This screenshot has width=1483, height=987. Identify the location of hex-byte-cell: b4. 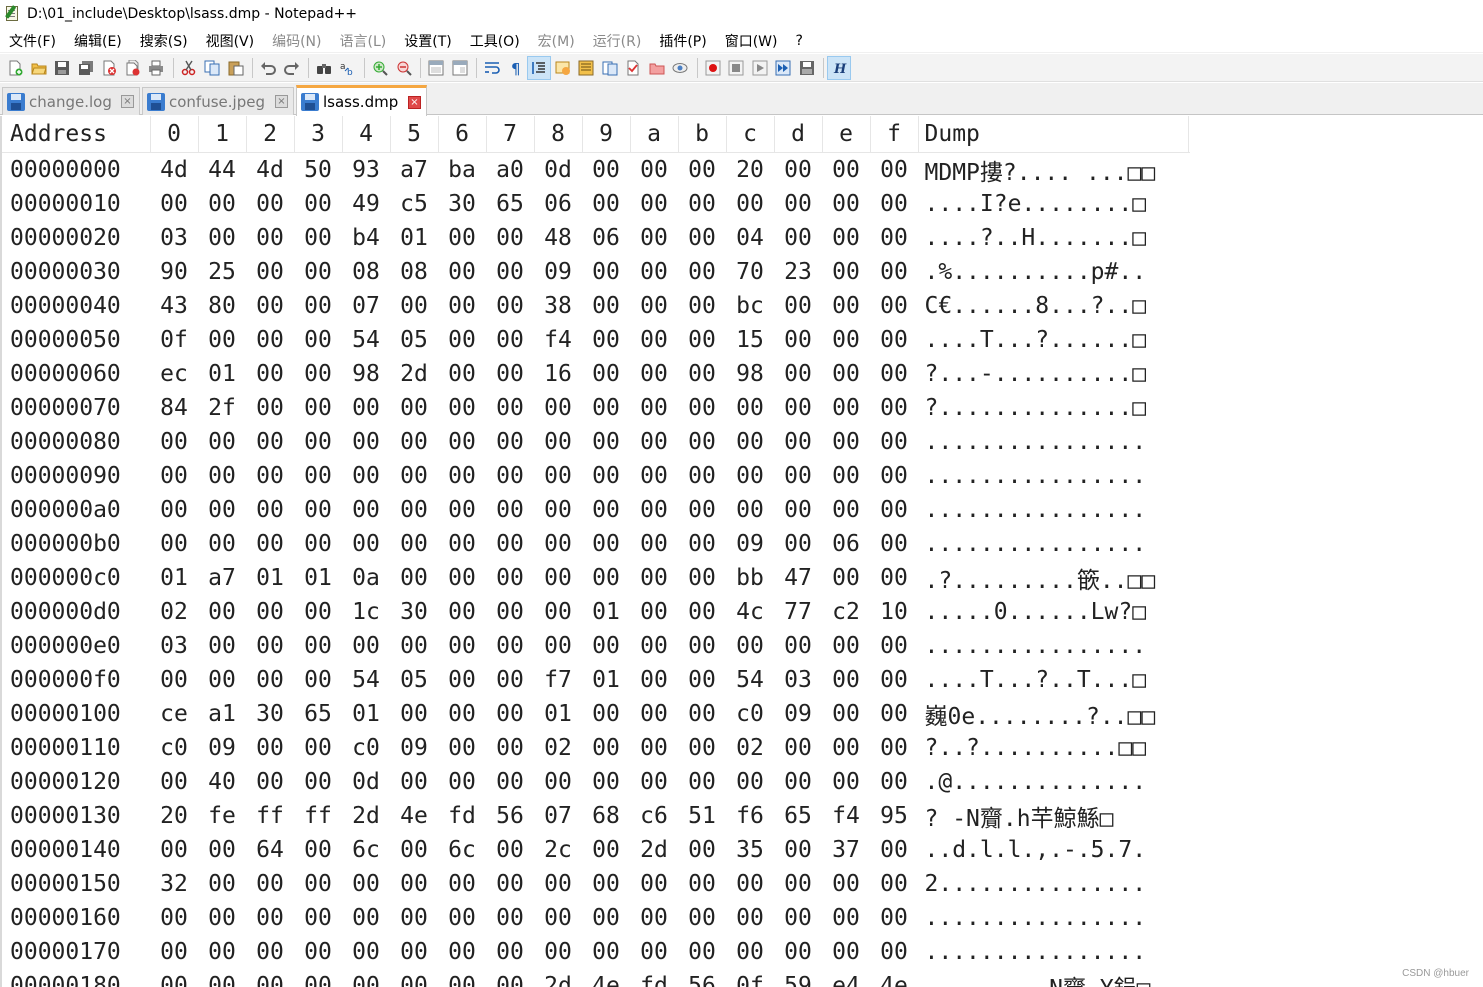
(366, 238).